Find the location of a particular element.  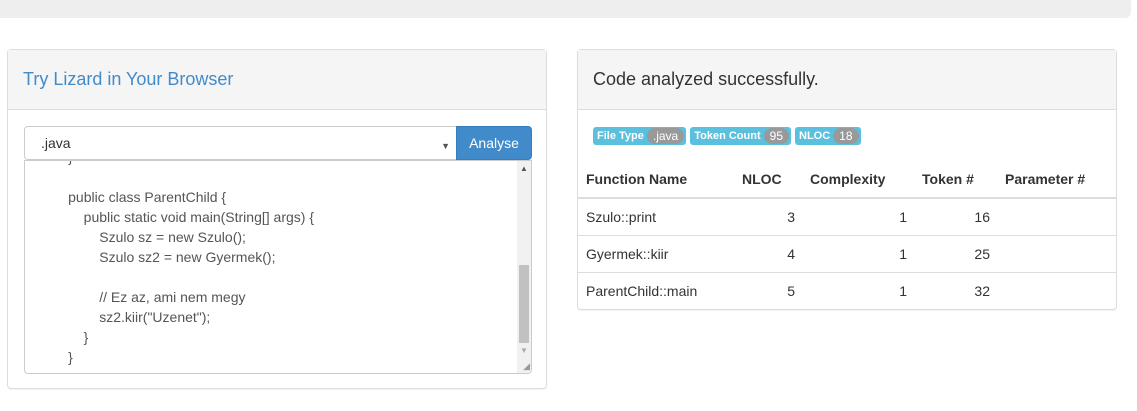

panel-title: Try Lizard in Your Browser is located at coordinates (277, 80).